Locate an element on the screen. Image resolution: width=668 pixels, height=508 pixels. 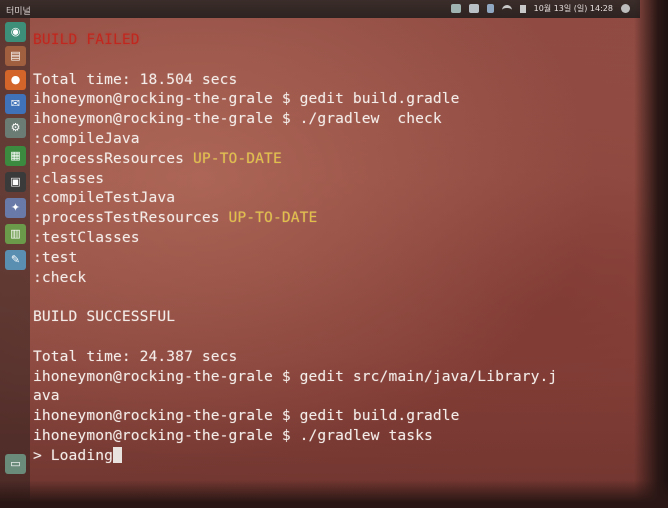
terminal-line-text: BUILD SUCCESSFUL is located at coordinates (104, 317).